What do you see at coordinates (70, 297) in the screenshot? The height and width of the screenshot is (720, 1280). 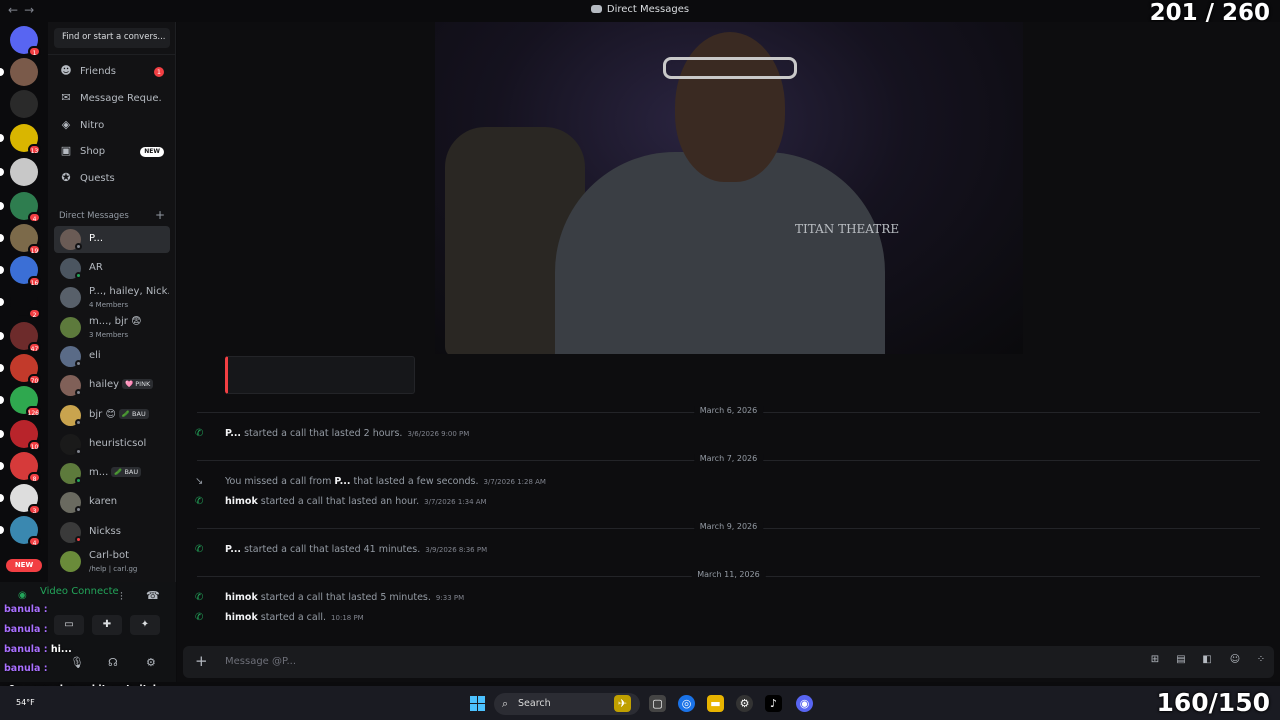 I see `avatar` at bounding box center [70, 297].